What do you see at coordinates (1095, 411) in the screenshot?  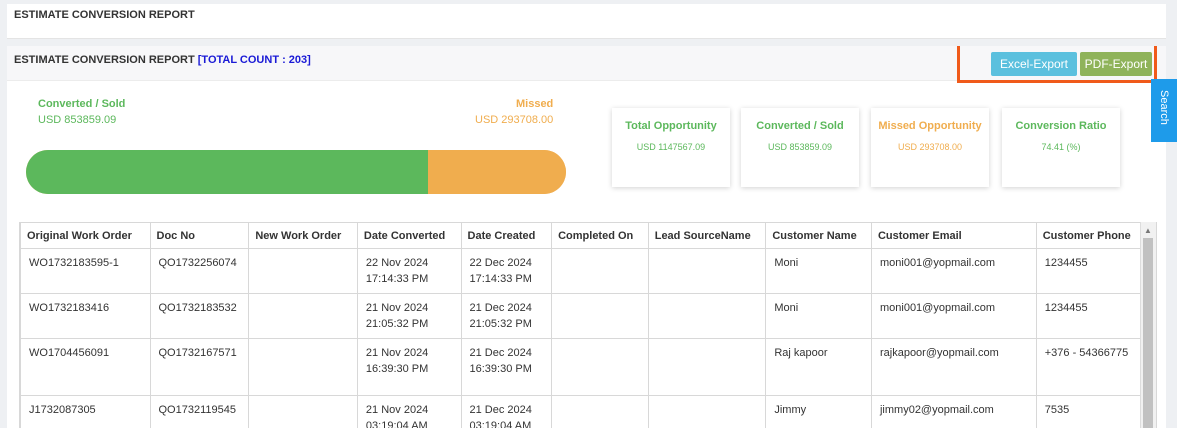 I see `customer-phone-cell: 7535` at bounding box center [1095, 411].